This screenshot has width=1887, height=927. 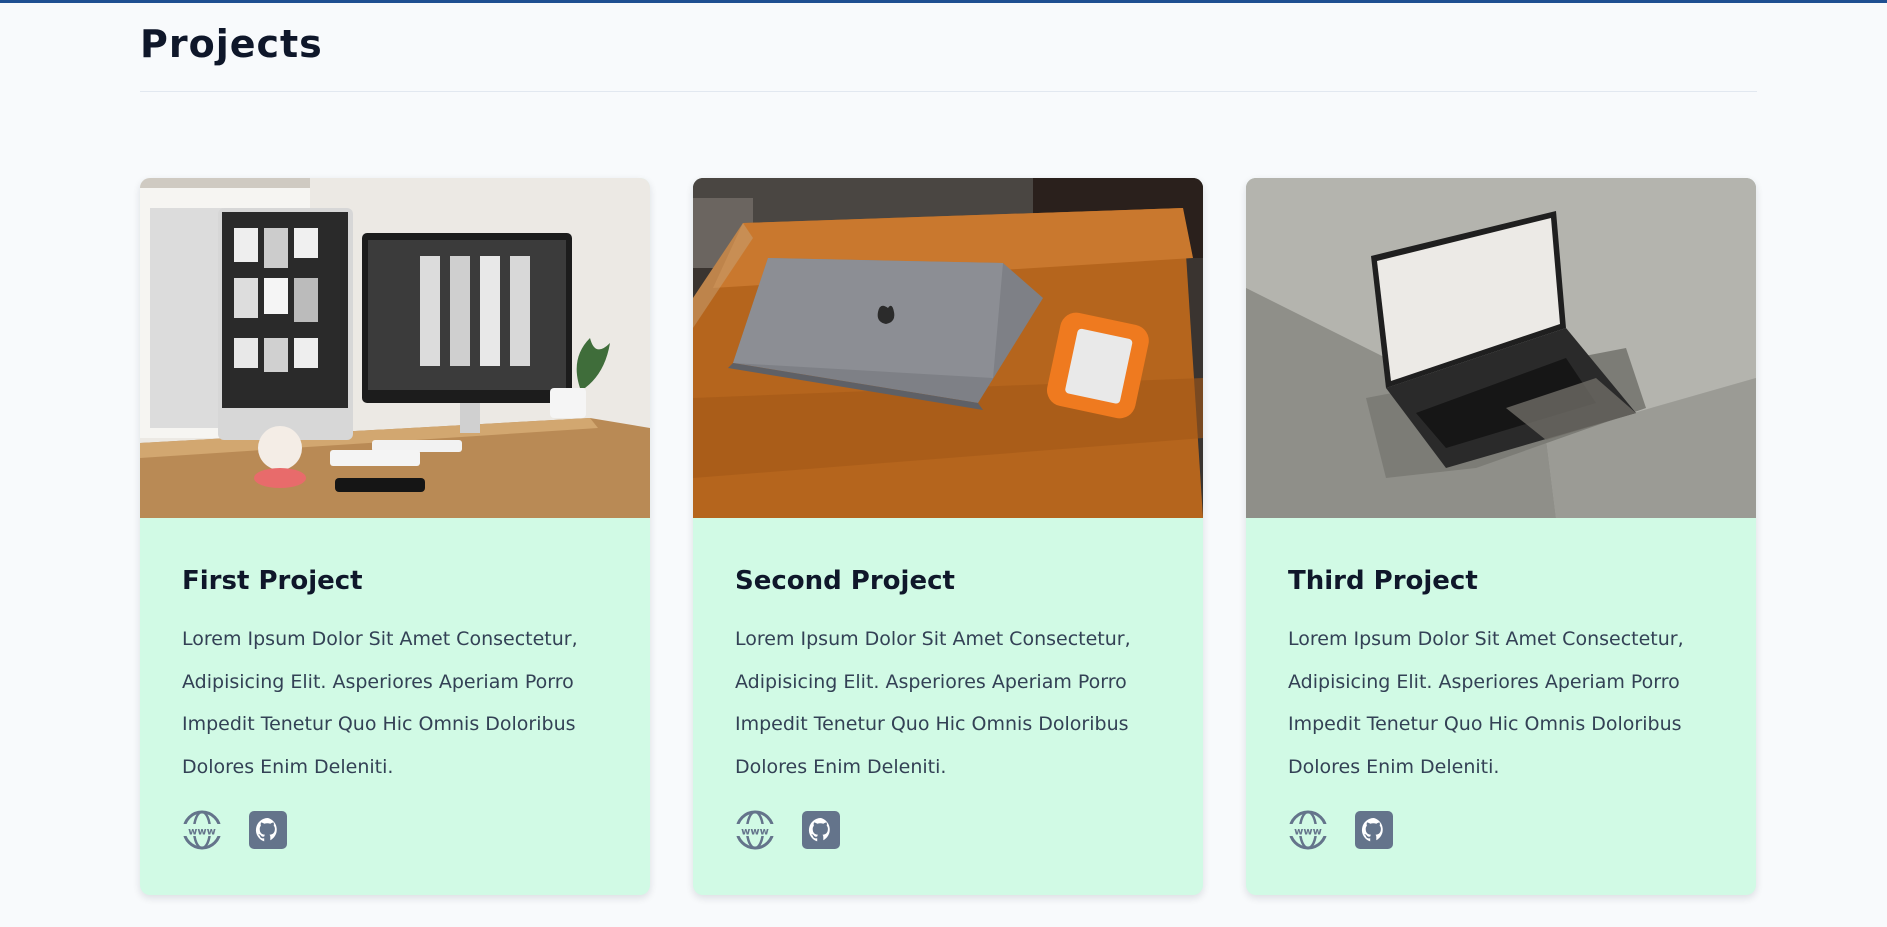 I want to click on top-accent-bar, so click(x=943, y=1).